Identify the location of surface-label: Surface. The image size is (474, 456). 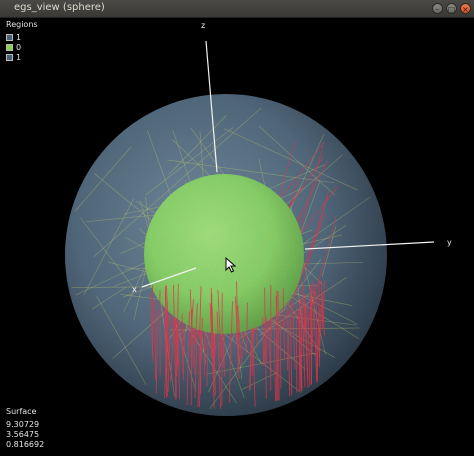
(21, 411).